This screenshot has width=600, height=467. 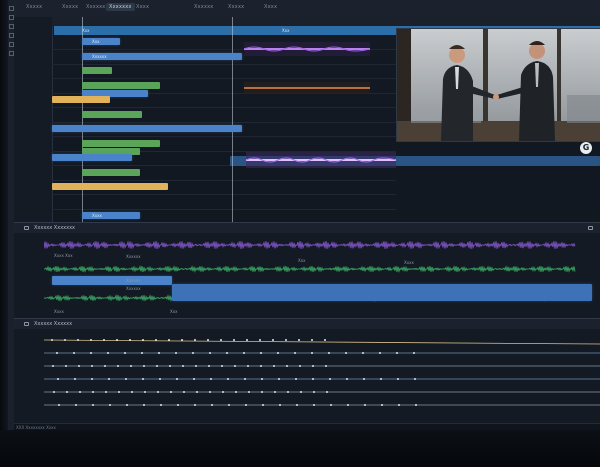 What do you see at coordinates (162, 56) in the screenshot?
I see `video-clip: Xxxxxx` at bounding box center [162, 56].